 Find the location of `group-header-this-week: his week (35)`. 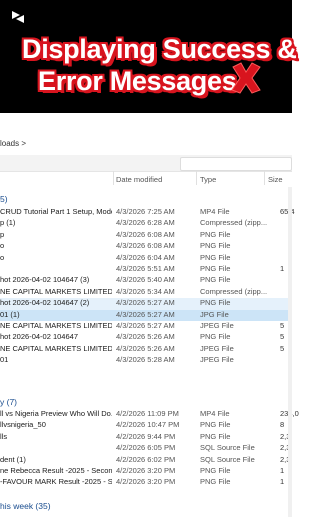

group-header-this-week: his week (35) is located at coordinates (25, 506).